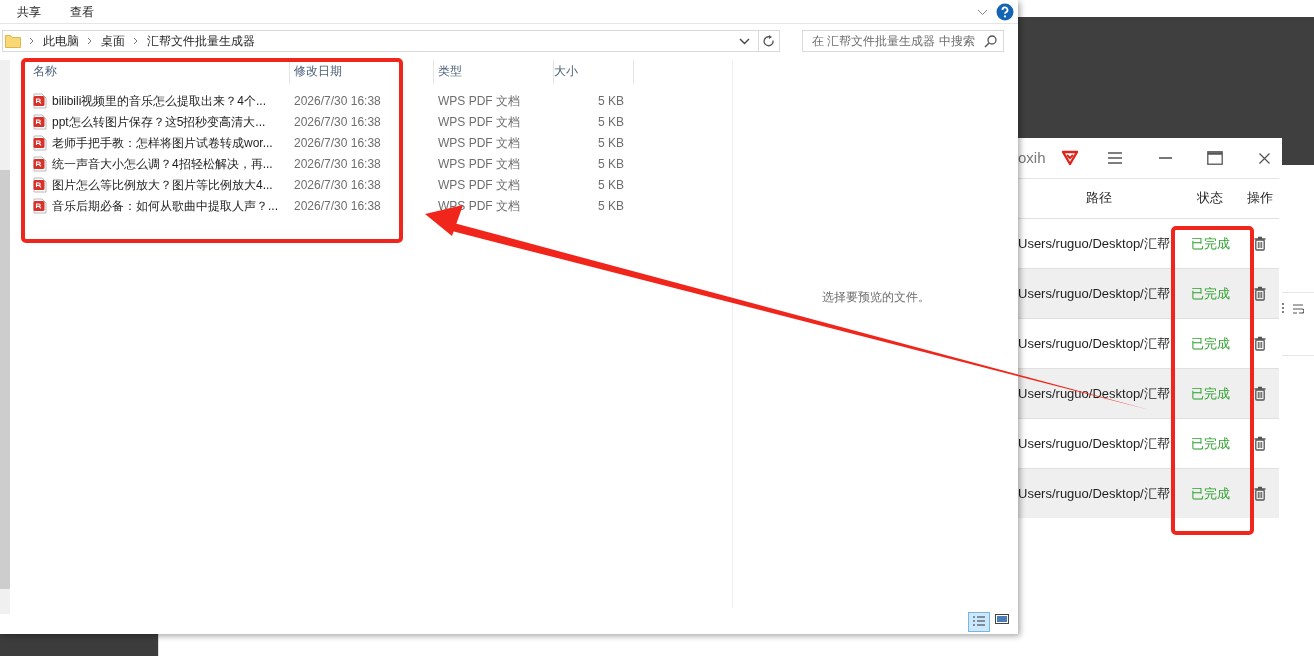 The width and height of the screenshot is (1314, 656). Describe the element at coordinates (1165, 158) in the screenshot. I see `minimize-icon` at that location.